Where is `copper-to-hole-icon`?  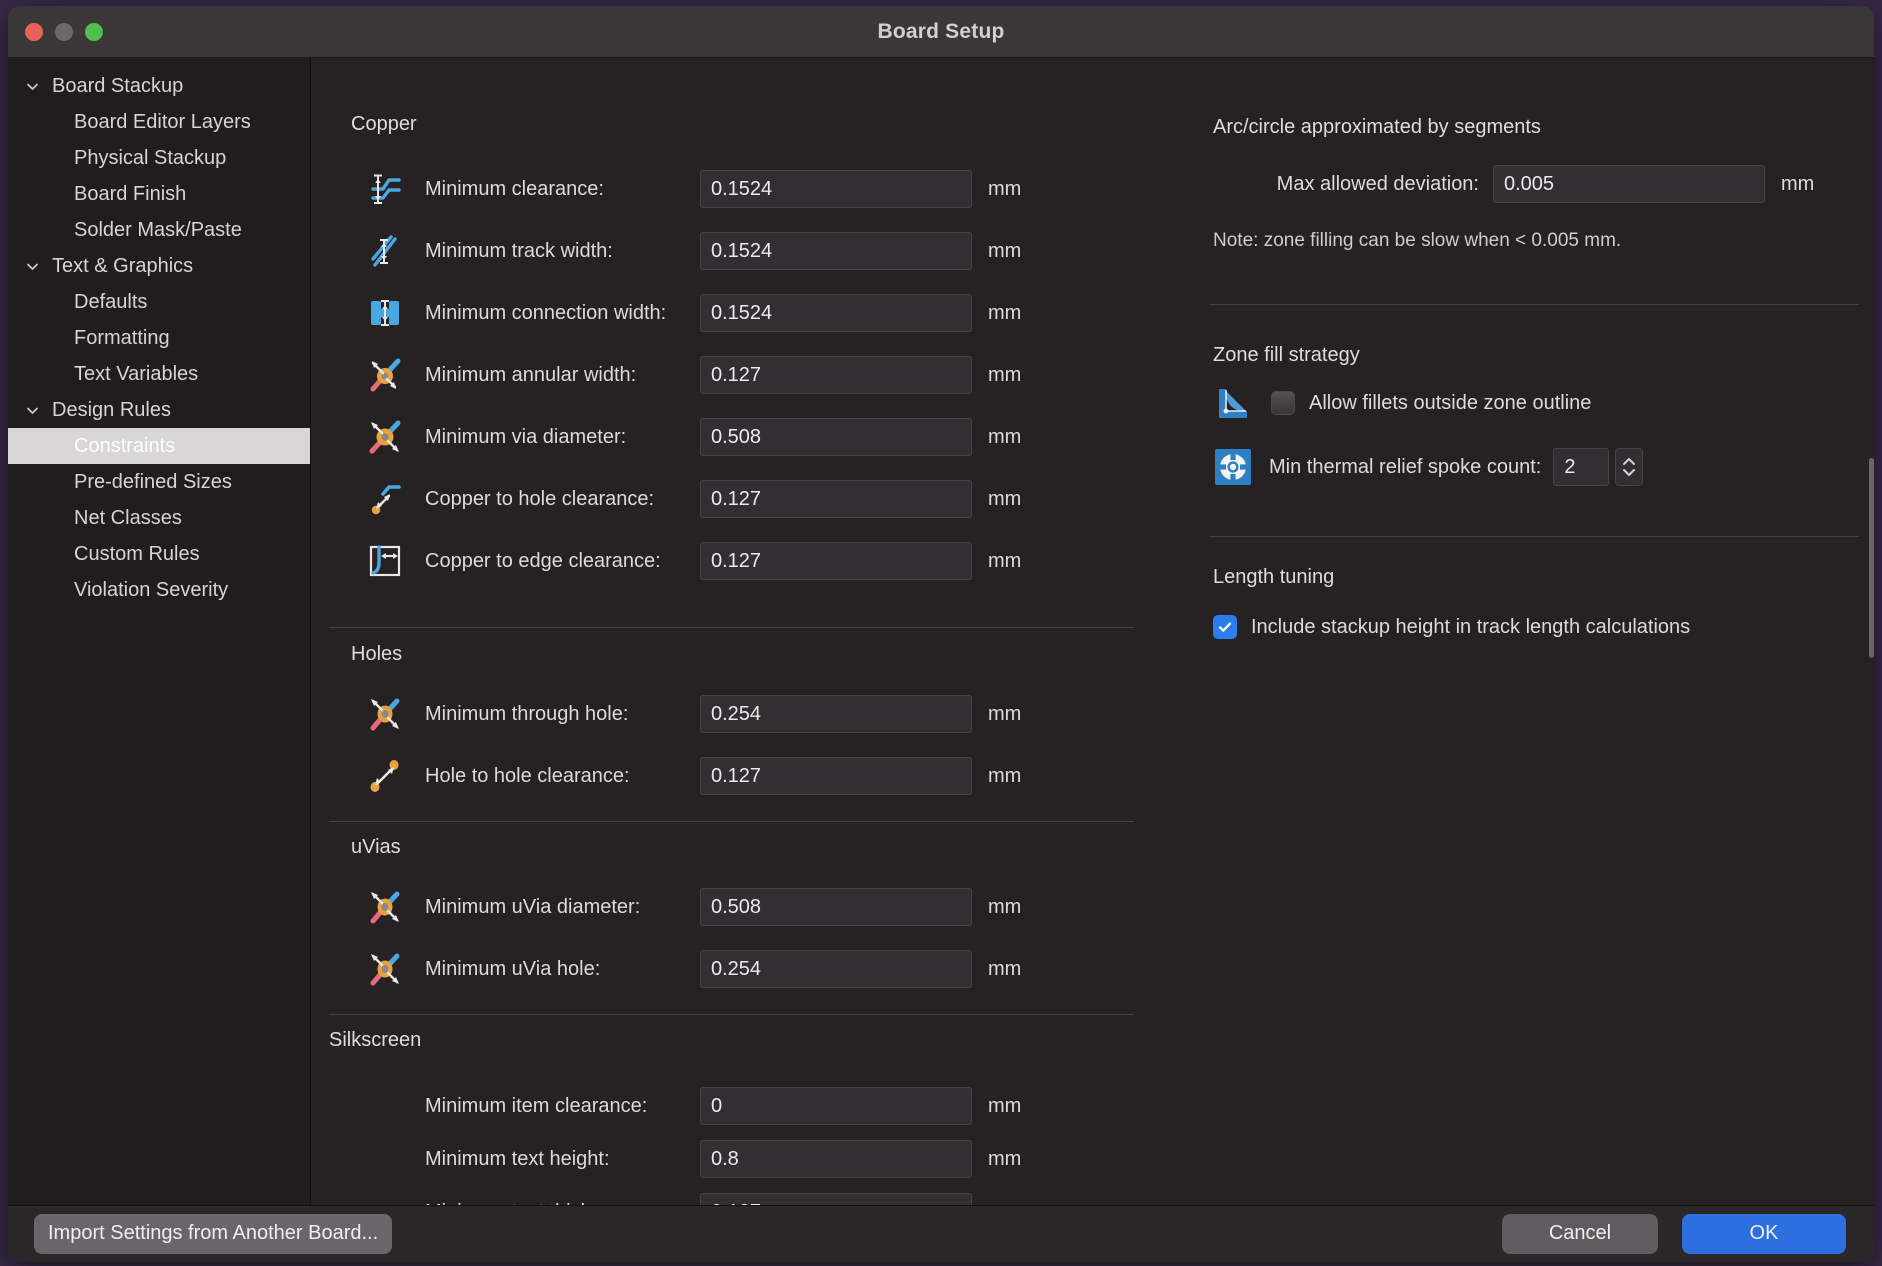 copper-to-hole-icon is located at coordinates (385, 499).